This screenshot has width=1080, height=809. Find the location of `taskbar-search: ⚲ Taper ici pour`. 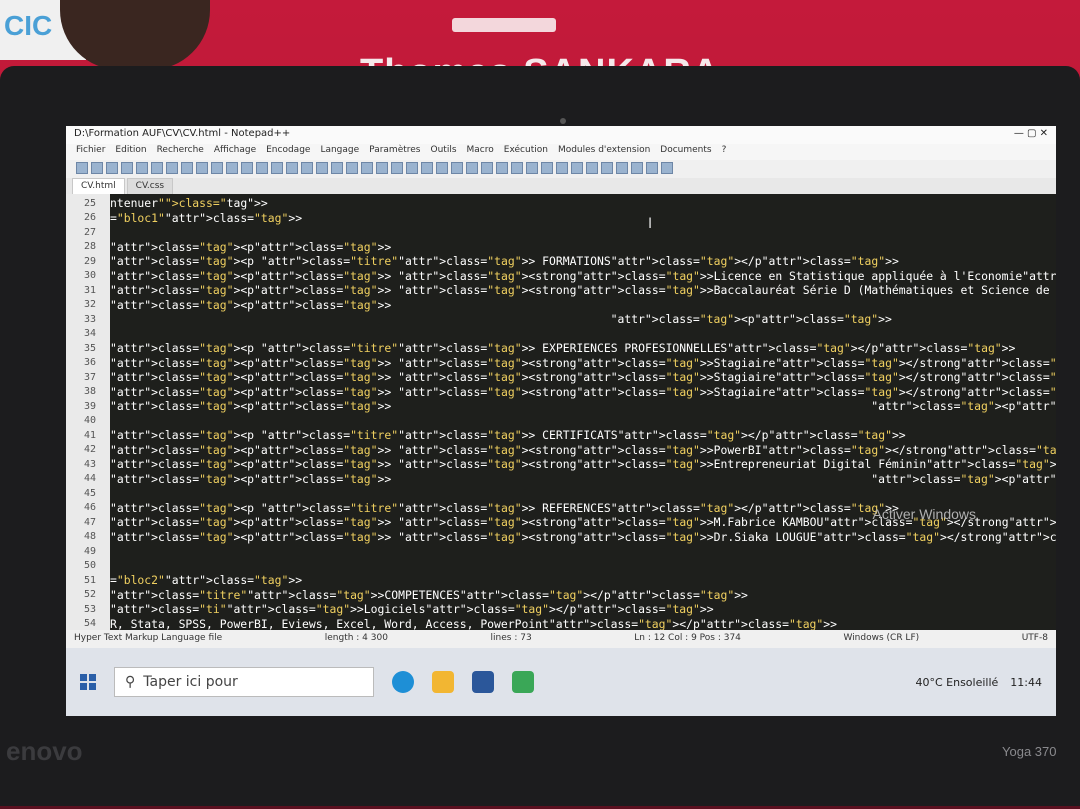

taskbar-search: ⚲ Taper ici pour is located at coordinates (244, 682).